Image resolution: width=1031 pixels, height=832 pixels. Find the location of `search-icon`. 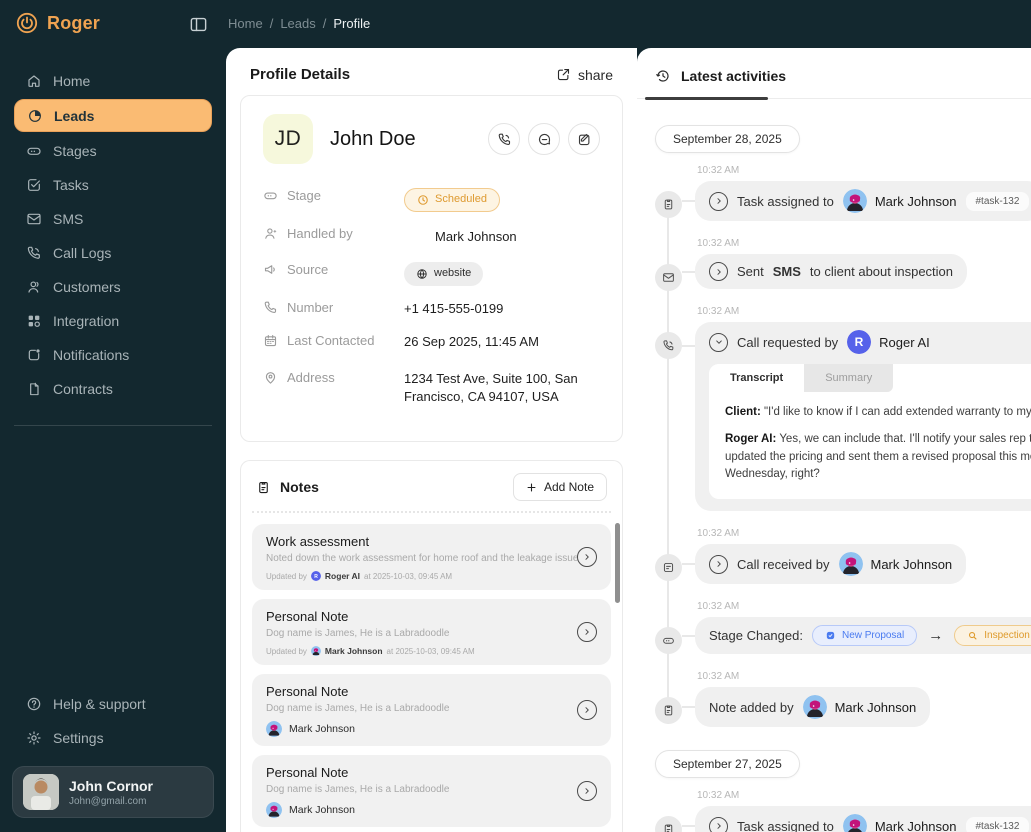

search-icon is located at coordinates (972, 635).